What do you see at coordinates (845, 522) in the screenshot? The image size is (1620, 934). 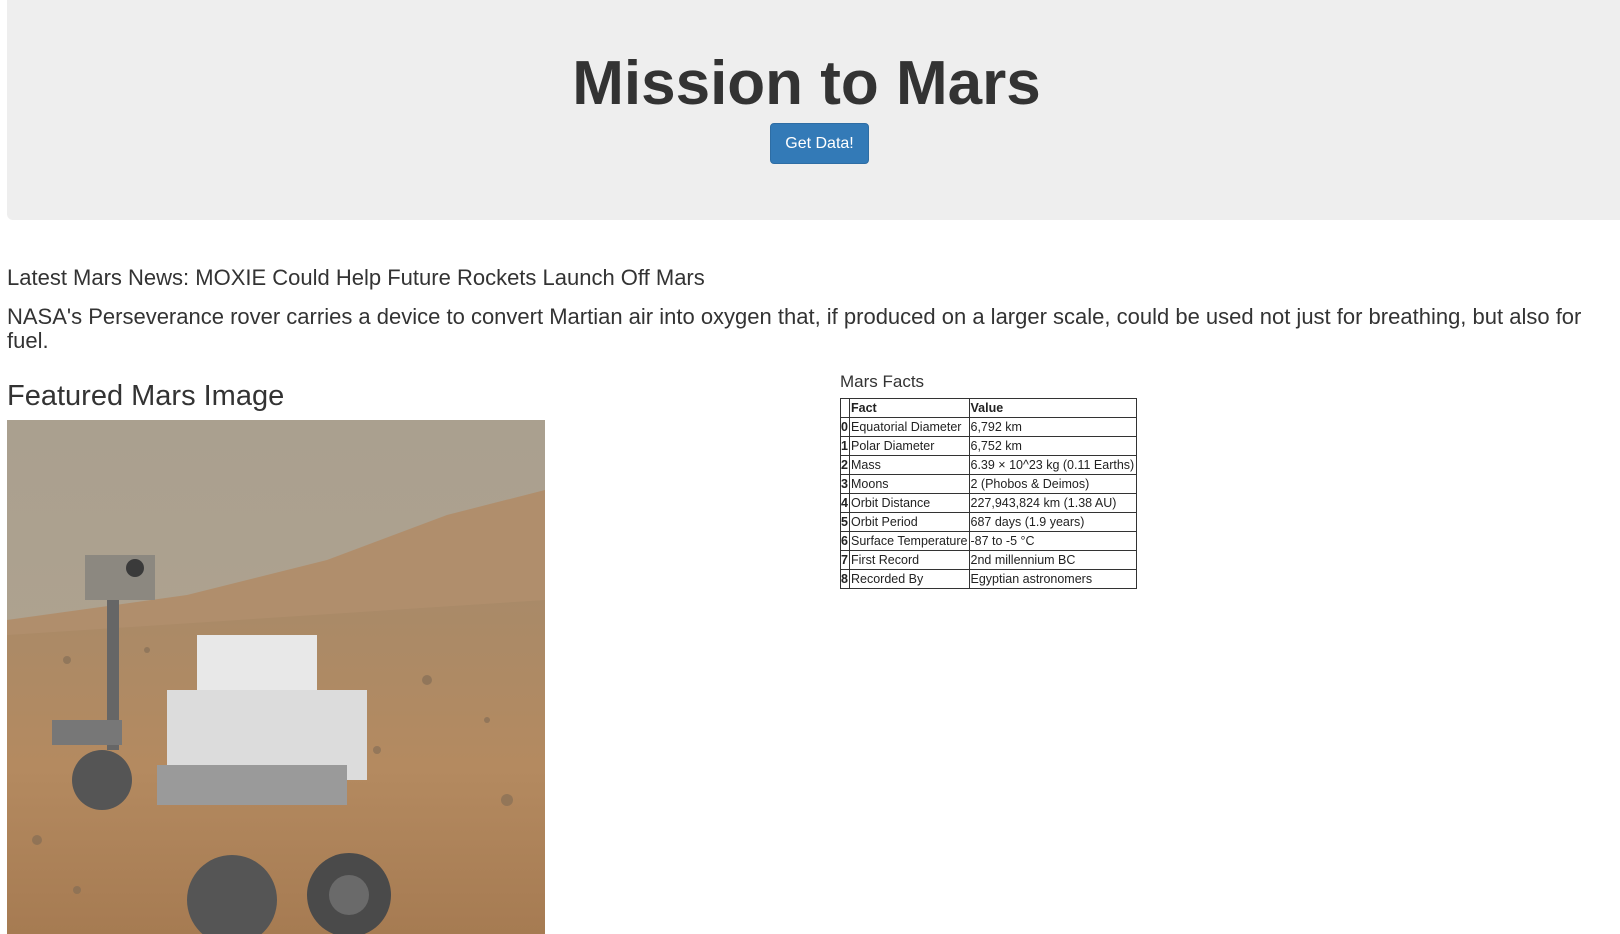 I see `row-index: 5` at bounding box center [845, 522].